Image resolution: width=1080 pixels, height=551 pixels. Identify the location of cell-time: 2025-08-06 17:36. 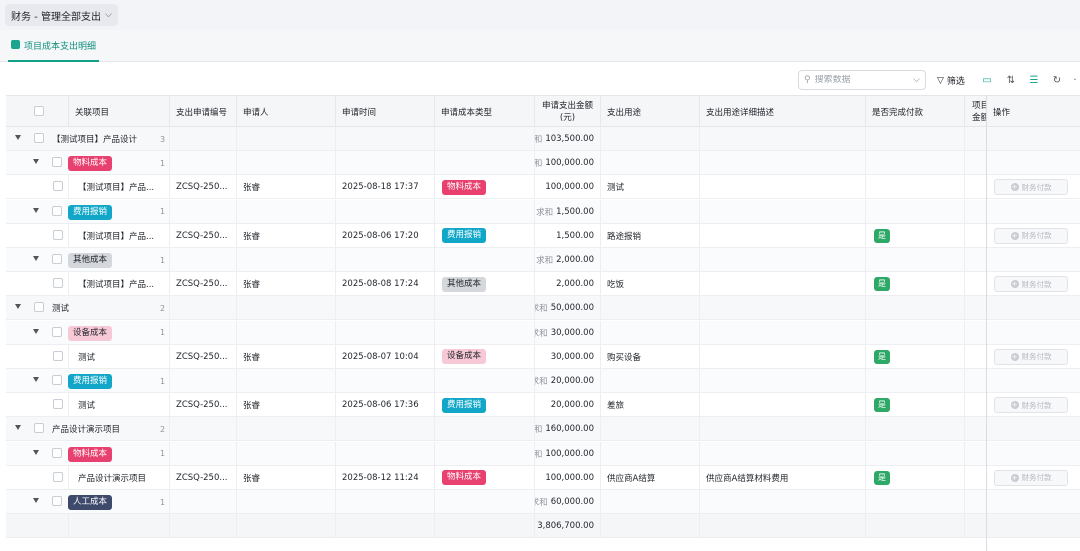
(385, 405).